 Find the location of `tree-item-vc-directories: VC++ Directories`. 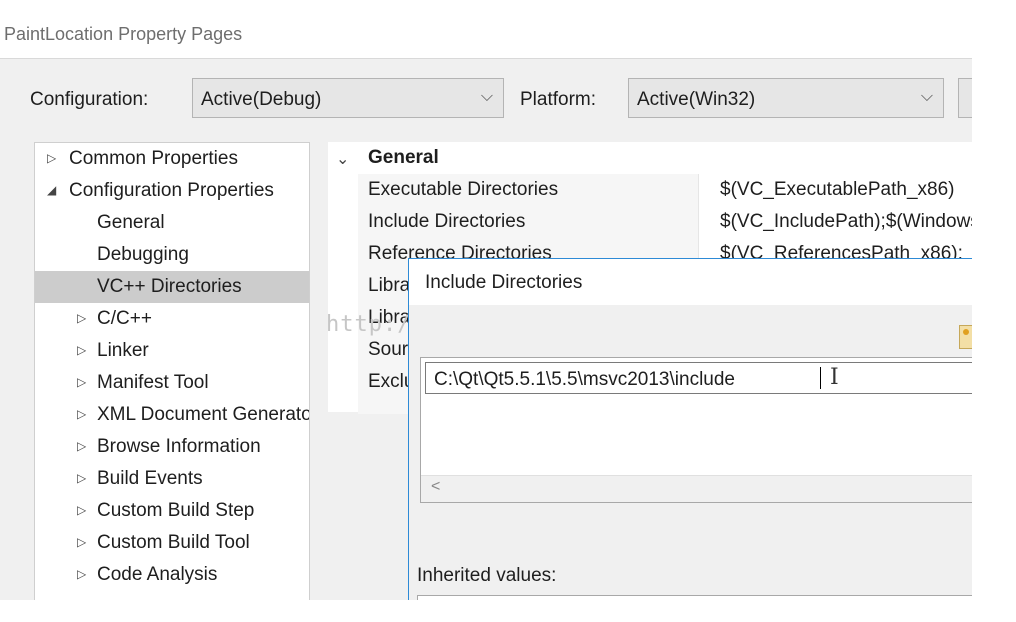

tree-item-vc-directories: VC++ Directories is located at coordinates (172, 287).